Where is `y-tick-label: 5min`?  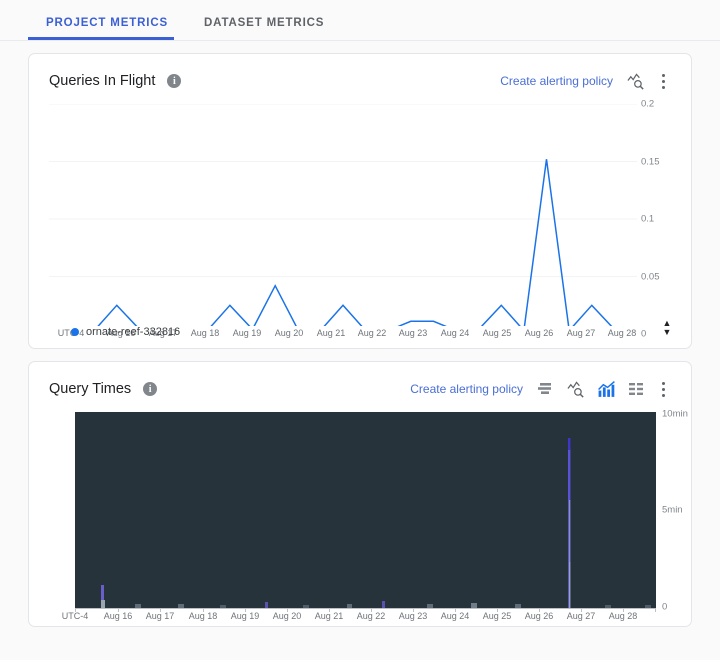
y-tick-label: 5min is located at coordinates (672, 510).